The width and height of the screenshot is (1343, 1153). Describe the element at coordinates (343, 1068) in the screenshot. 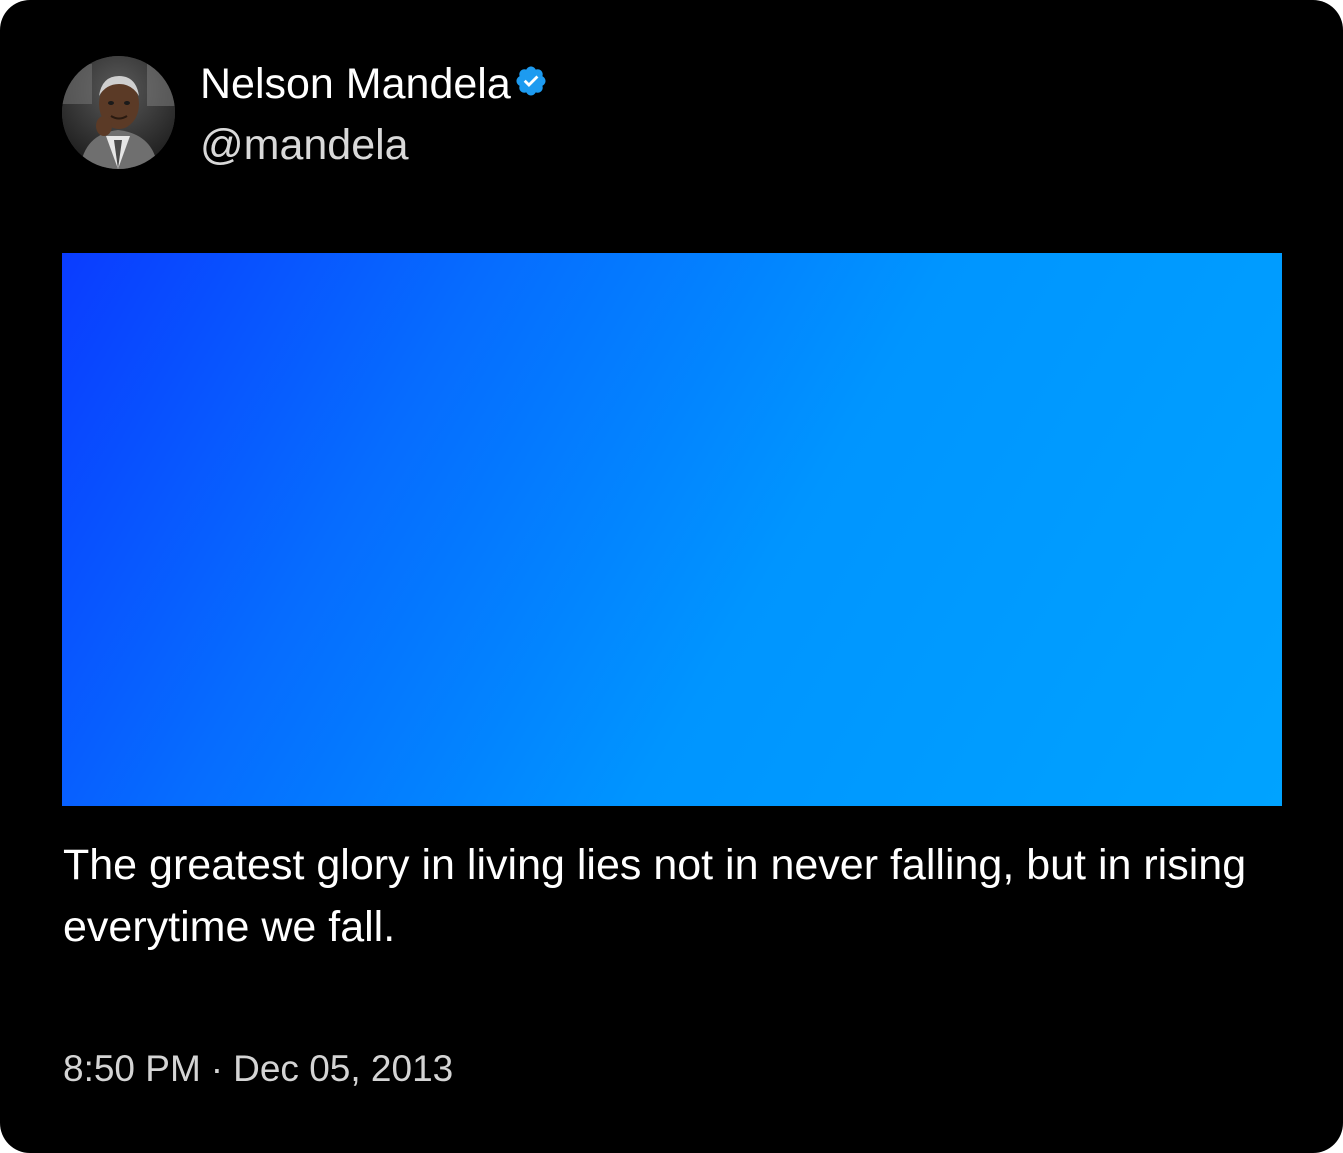

I see `tweet-date: Dec 05, 2013` at that location.